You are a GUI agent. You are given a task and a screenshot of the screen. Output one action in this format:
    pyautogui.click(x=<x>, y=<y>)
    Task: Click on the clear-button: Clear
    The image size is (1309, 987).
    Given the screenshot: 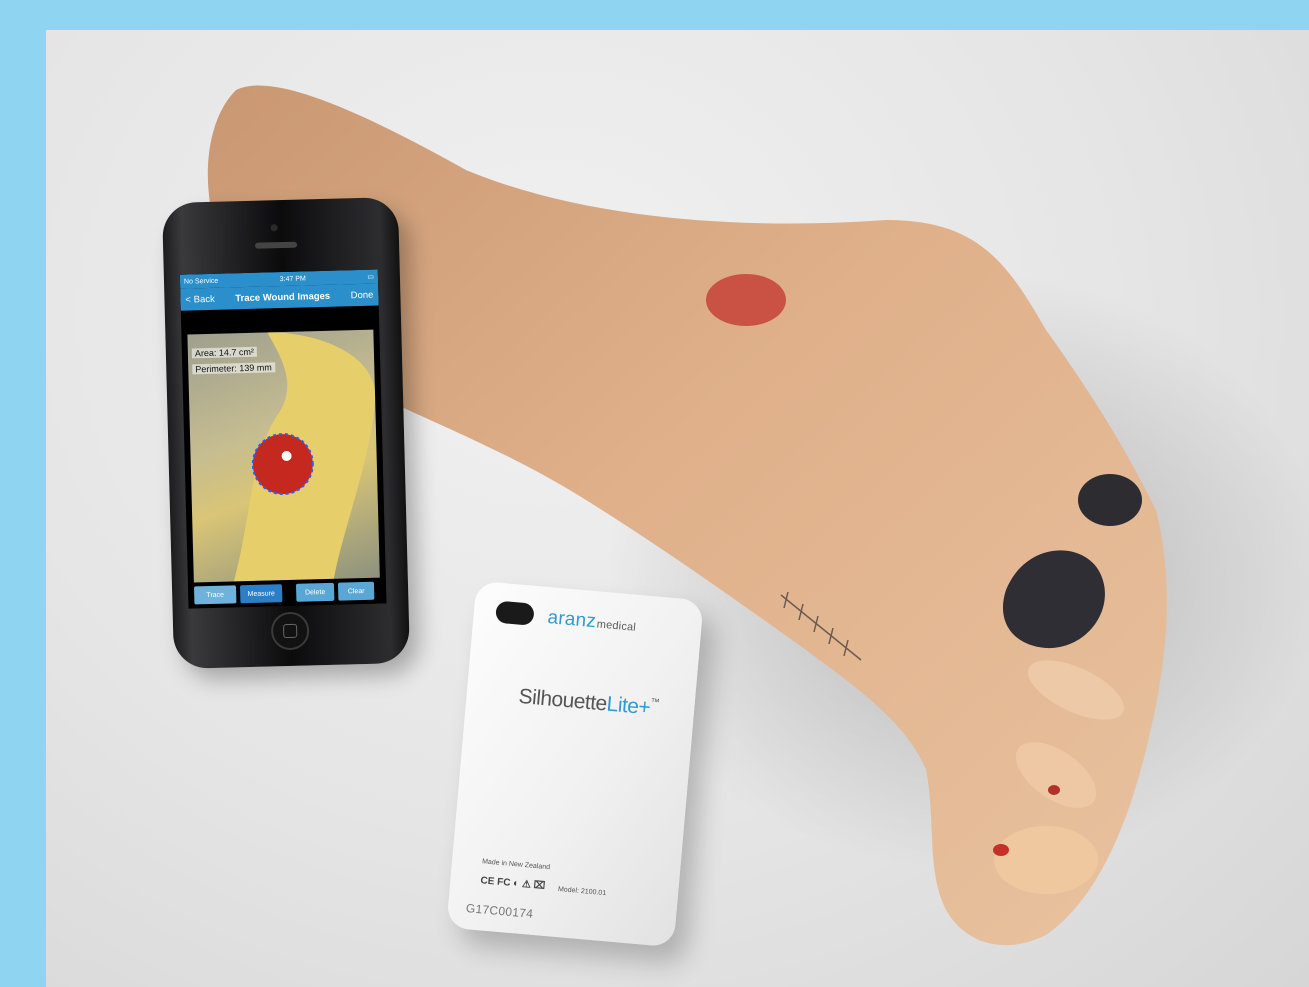 What is the action you would take?
    pyautogui.click(x=356, y=591)
    